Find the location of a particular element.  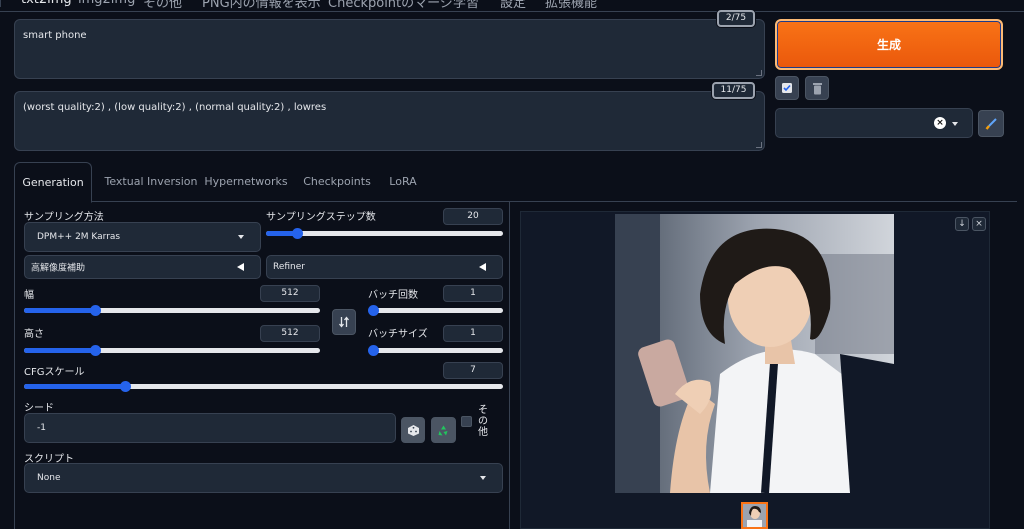

batch-size-label: バッチサイズ is located at coordinates (398, 334).